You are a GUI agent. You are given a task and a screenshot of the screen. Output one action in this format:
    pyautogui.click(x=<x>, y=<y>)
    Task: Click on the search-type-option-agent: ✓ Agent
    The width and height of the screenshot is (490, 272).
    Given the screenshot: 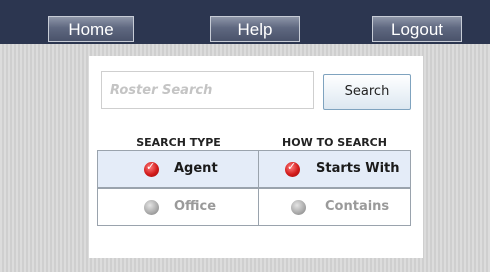 What is the action you would take?
    pyautogui.click(x=178, y=169)
    